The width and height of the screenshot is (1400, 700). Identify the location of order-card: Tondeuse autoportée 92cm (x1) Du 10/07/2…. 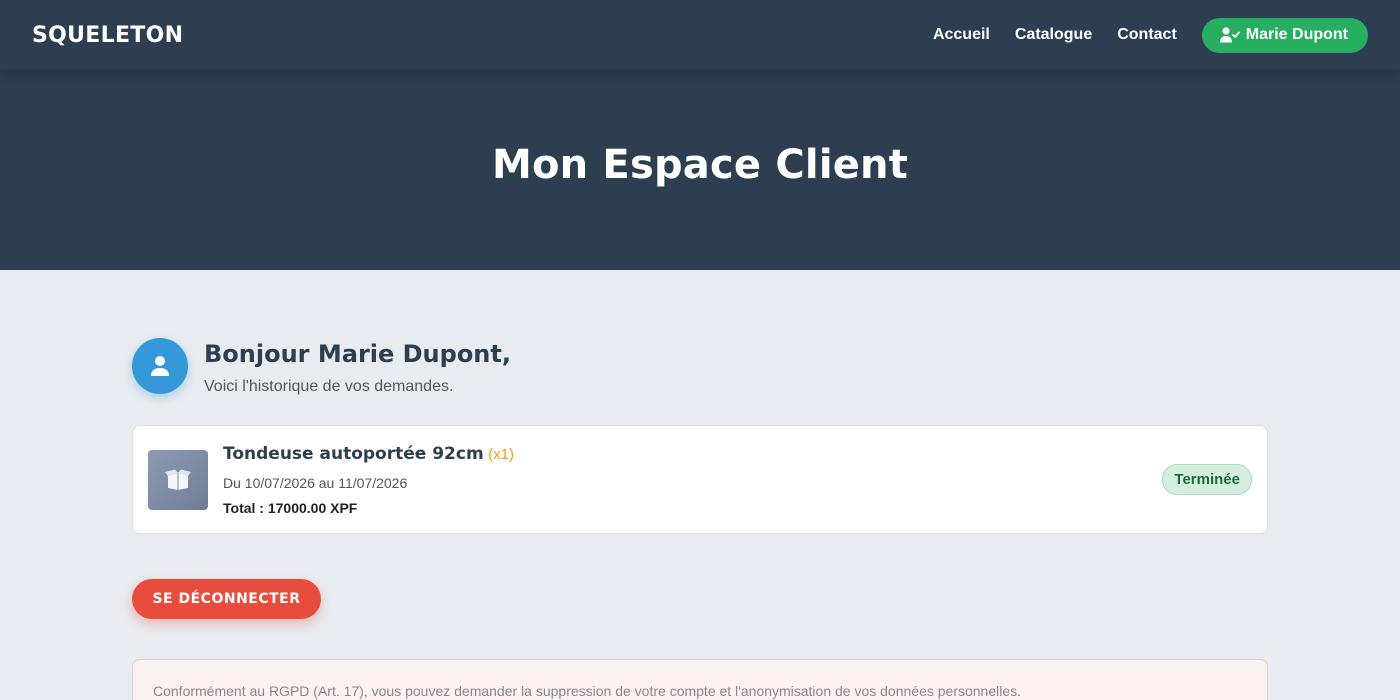
(700, 479).